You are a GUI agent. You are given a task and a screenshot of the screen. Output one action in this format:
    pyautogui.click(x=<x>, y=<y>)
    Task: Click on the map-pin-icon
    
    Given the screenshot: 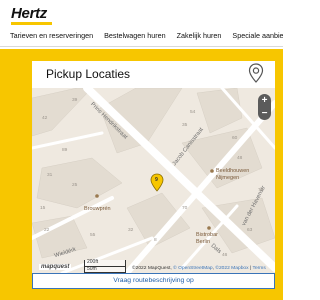 What is the action you would take?
    pyautogui.click(x=256, y=73)
    